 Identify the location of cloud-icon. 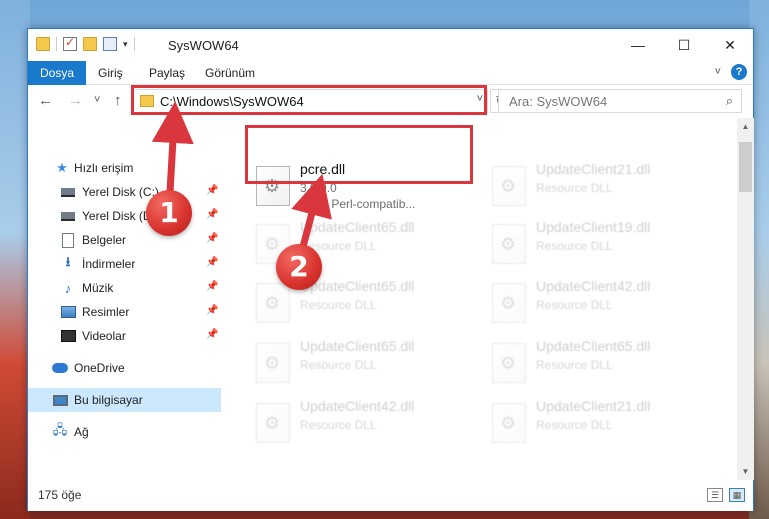
(60, 368).